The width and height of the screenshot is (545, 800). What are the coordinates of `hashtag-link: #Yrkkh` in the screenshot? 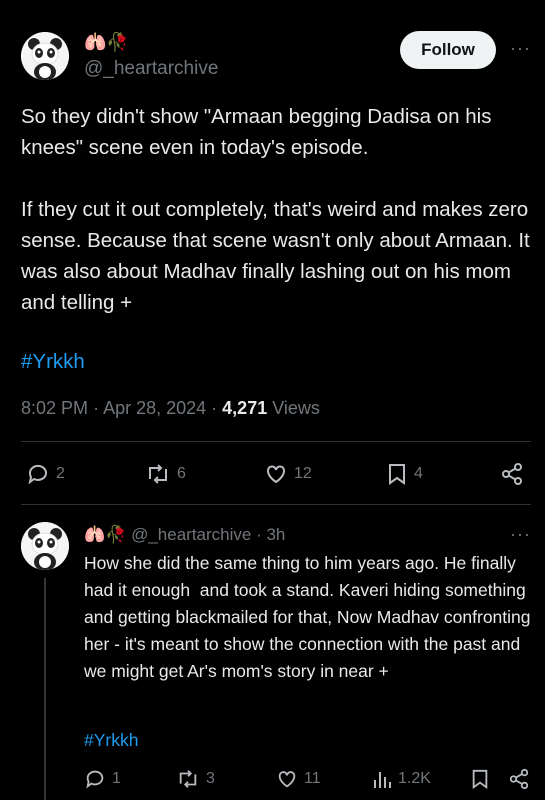 It's located at (276, 361).